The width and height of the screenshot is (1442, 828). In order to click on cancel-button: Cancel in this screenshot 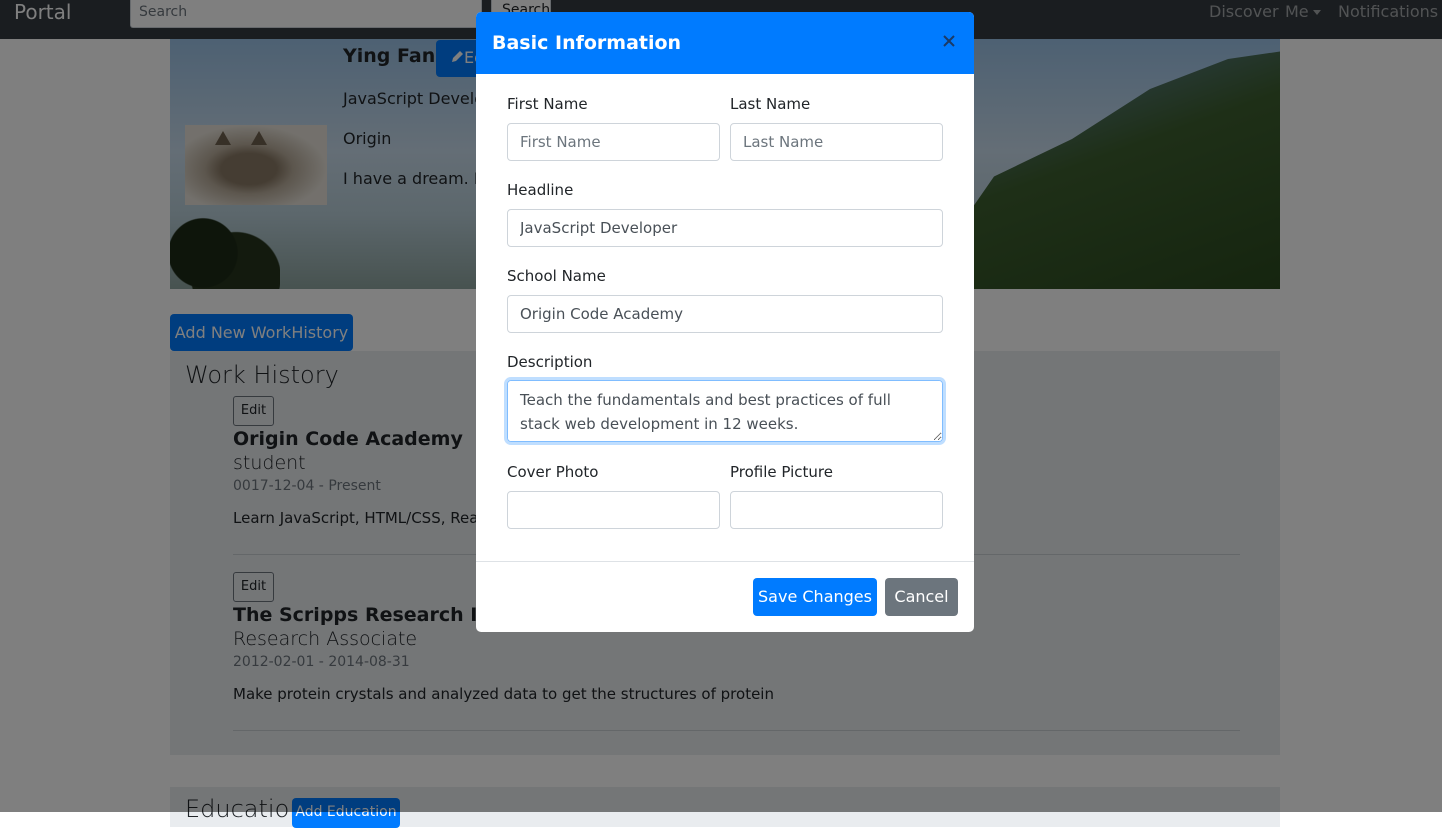, I will do `click(921, 597)`.